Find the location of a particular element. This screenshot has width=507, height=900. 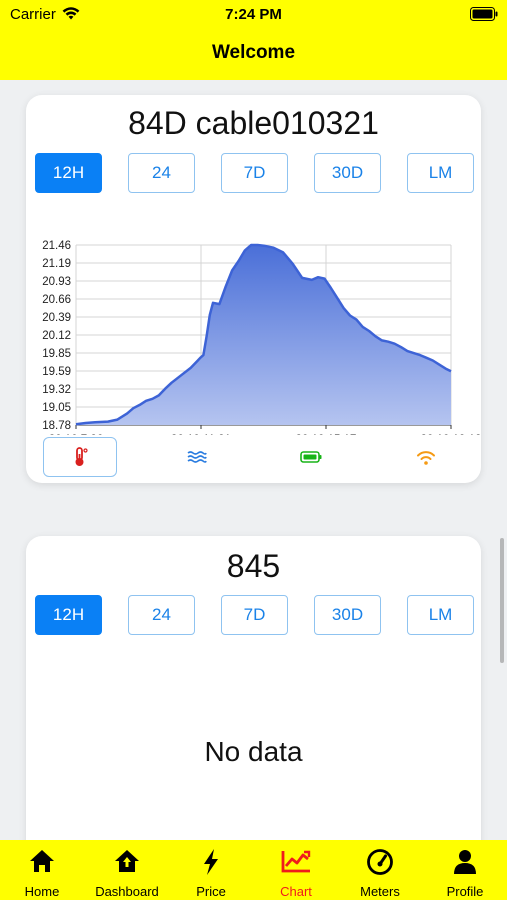

tab-label: Meters is located at coordinates (380, 891).